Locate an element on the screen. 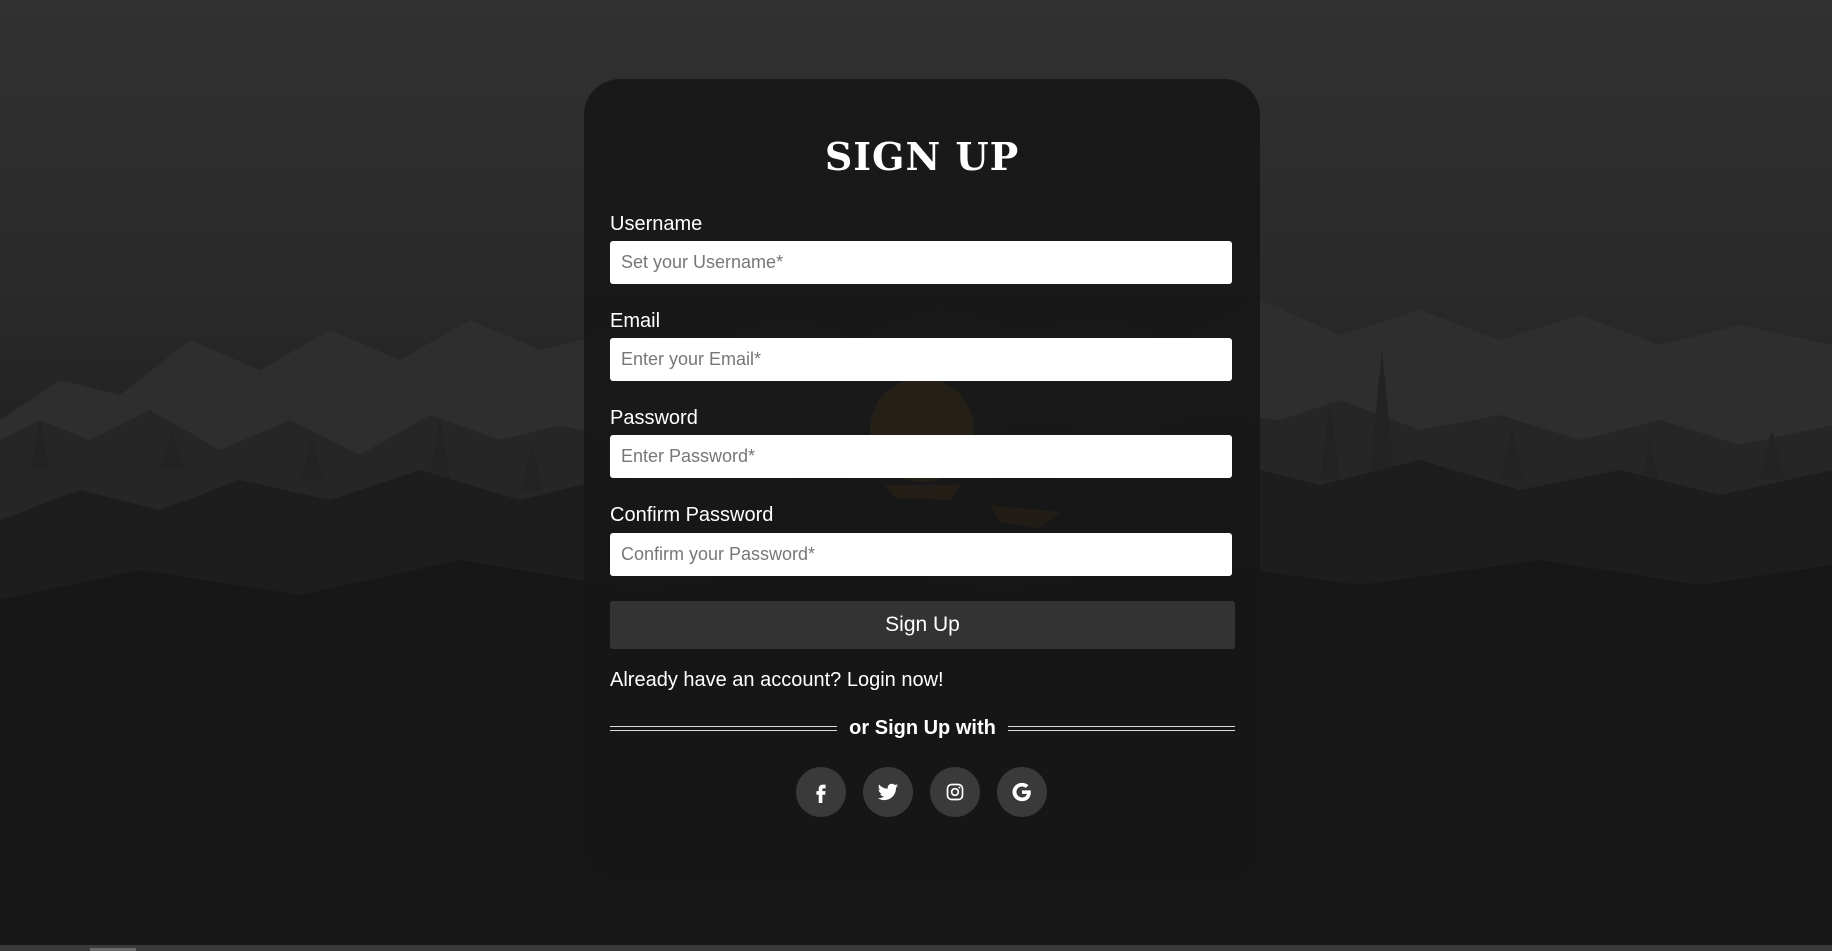  email-label: Email is located at coordinates (635, 321).